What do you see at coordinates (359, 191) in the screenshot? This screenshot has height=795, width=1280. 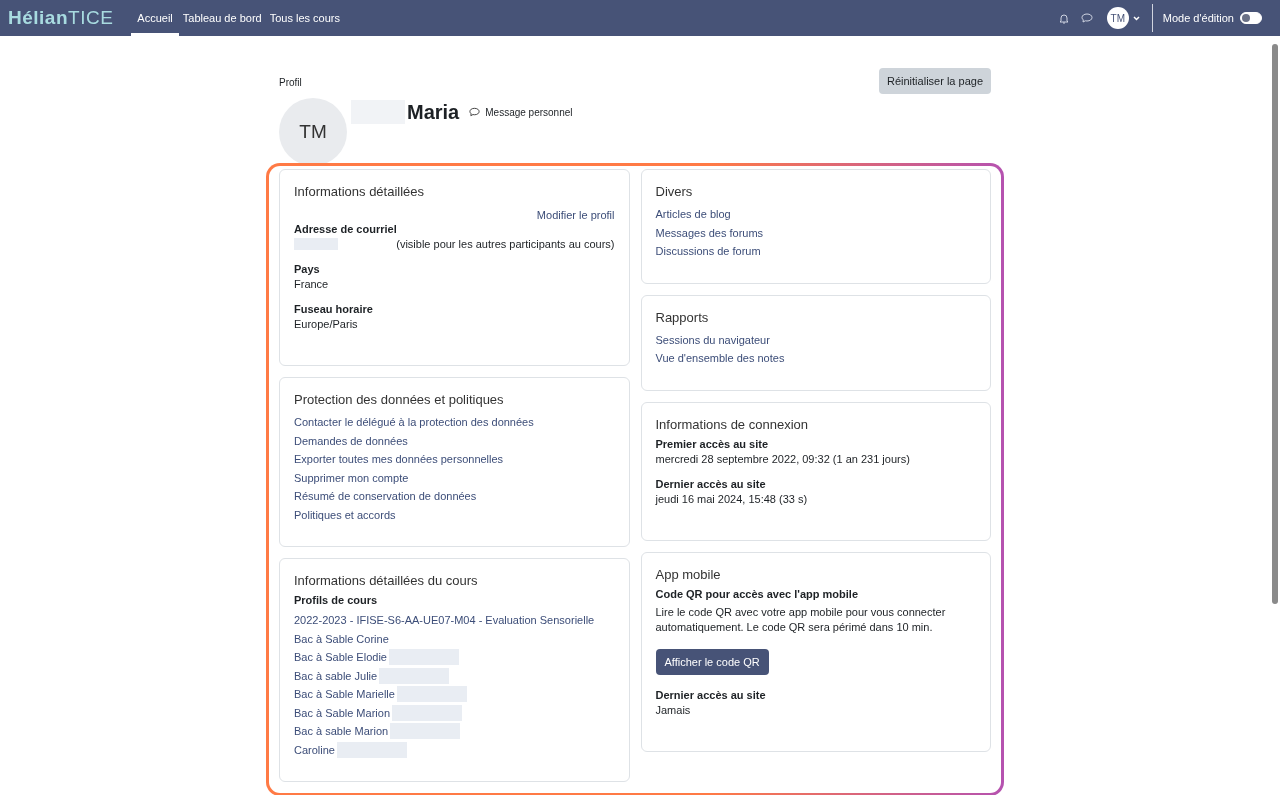 I see `section-title: Informations détaillées` at bounding box center [359, 191].